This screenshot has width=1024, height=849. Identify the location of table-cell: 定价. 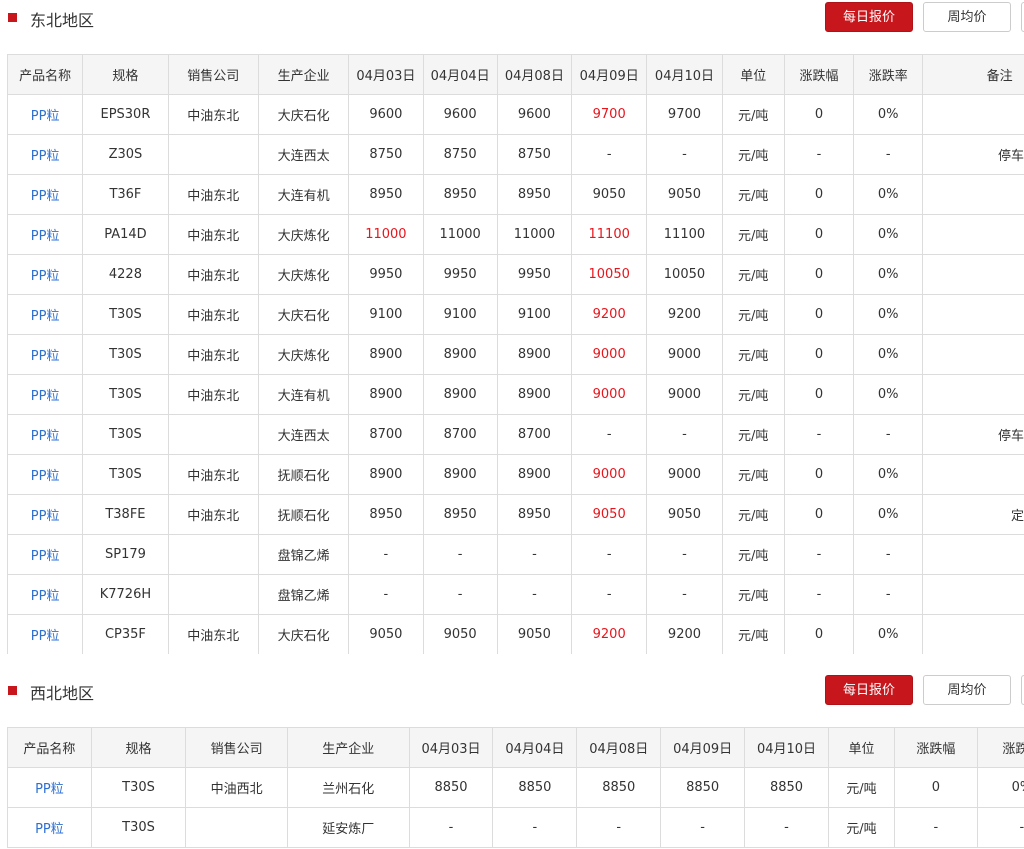
(973, 634).